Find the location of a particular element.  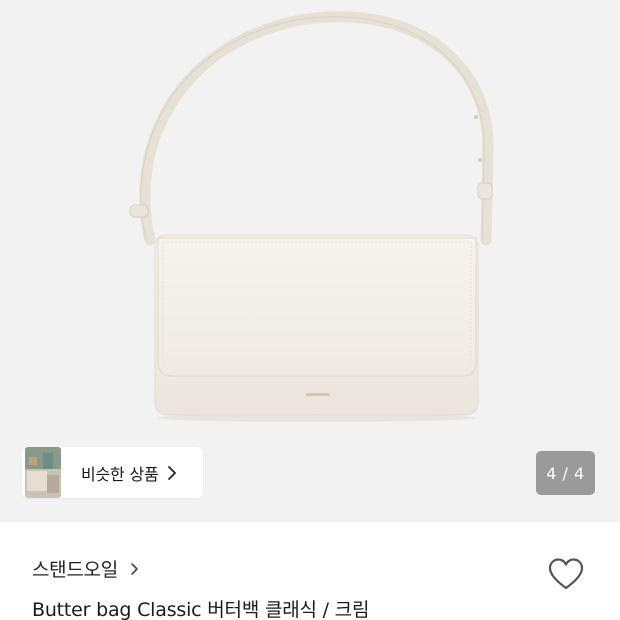

similar-products-thumbnail is located at coordinates (43, 472).